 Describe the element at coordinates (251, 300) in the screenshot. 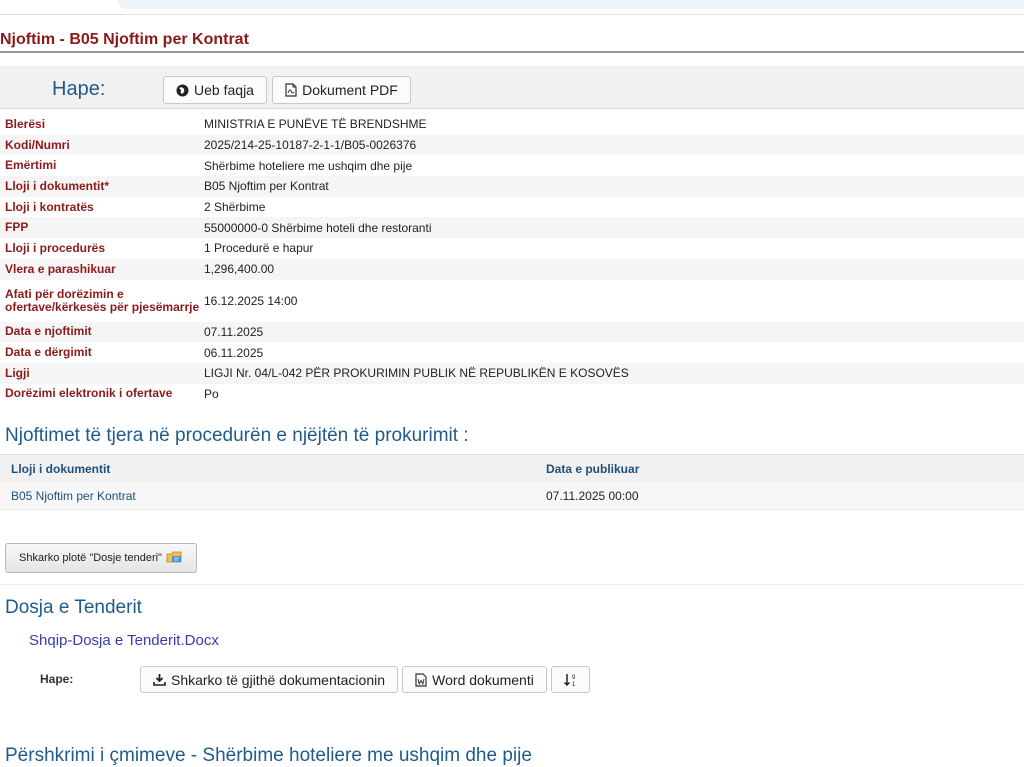

I see `detail-value: 16.12.2025 14:00` at that location.